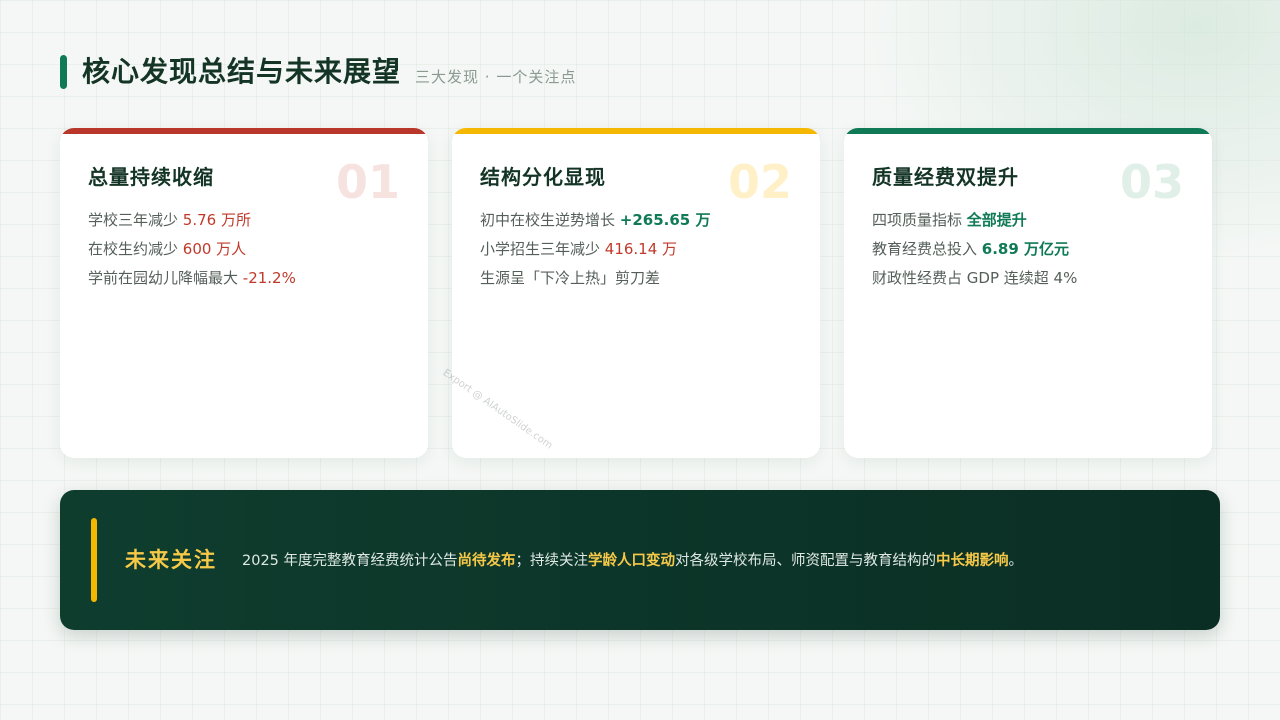 The image size is (1280, 720). I want to click on banner-label: 未来关注, so click(171, 560).